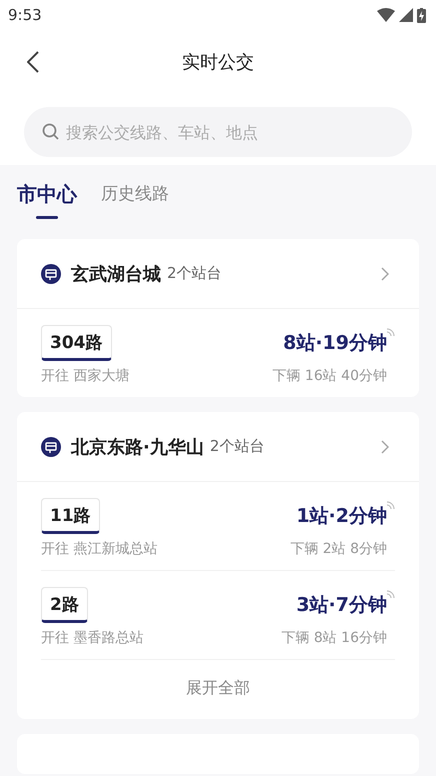 Image resolution: width=436 pixels, height=776 pixels. What do you see at coordinates (33, 62) in the screenshot?
I see `back-icon` at bounding box center [33, 62].